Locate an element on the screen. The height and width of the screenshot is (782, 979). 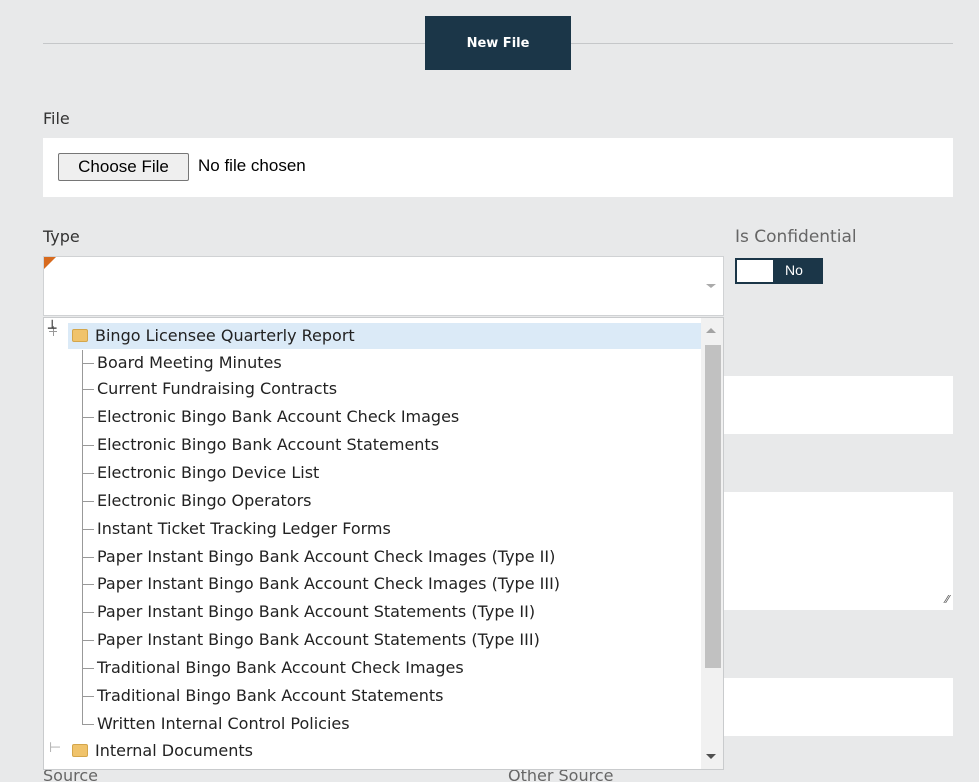
toggle-value: No is located at coordinates (794, 270).